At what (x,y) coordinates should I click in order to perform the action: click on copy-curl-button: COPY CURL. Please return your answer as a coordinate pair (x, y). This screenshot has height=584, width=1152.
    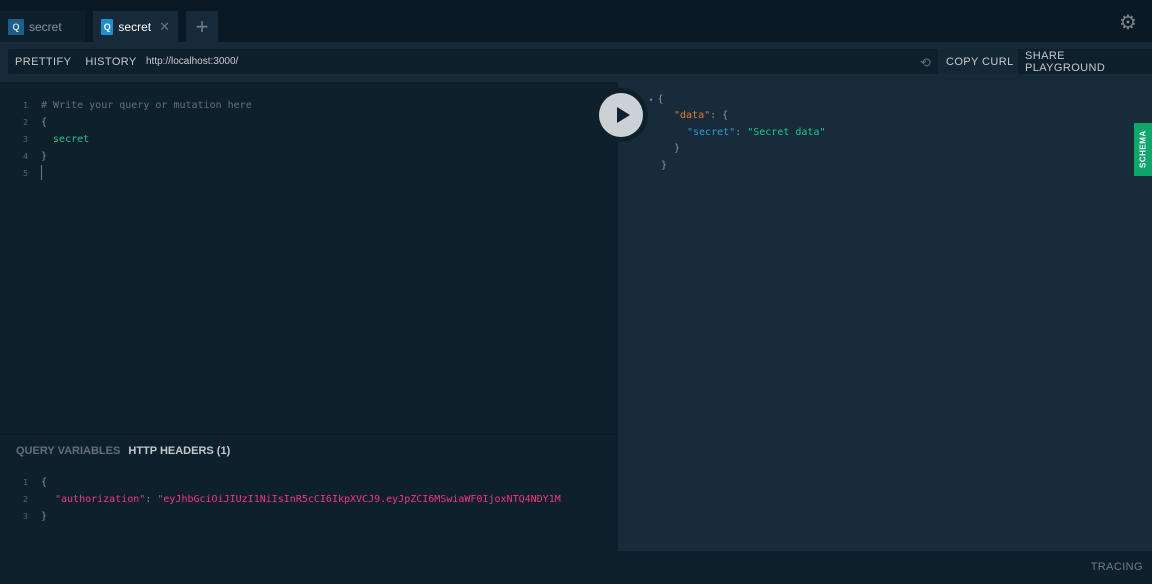
    Looking at the image, I should click on (980, 61).